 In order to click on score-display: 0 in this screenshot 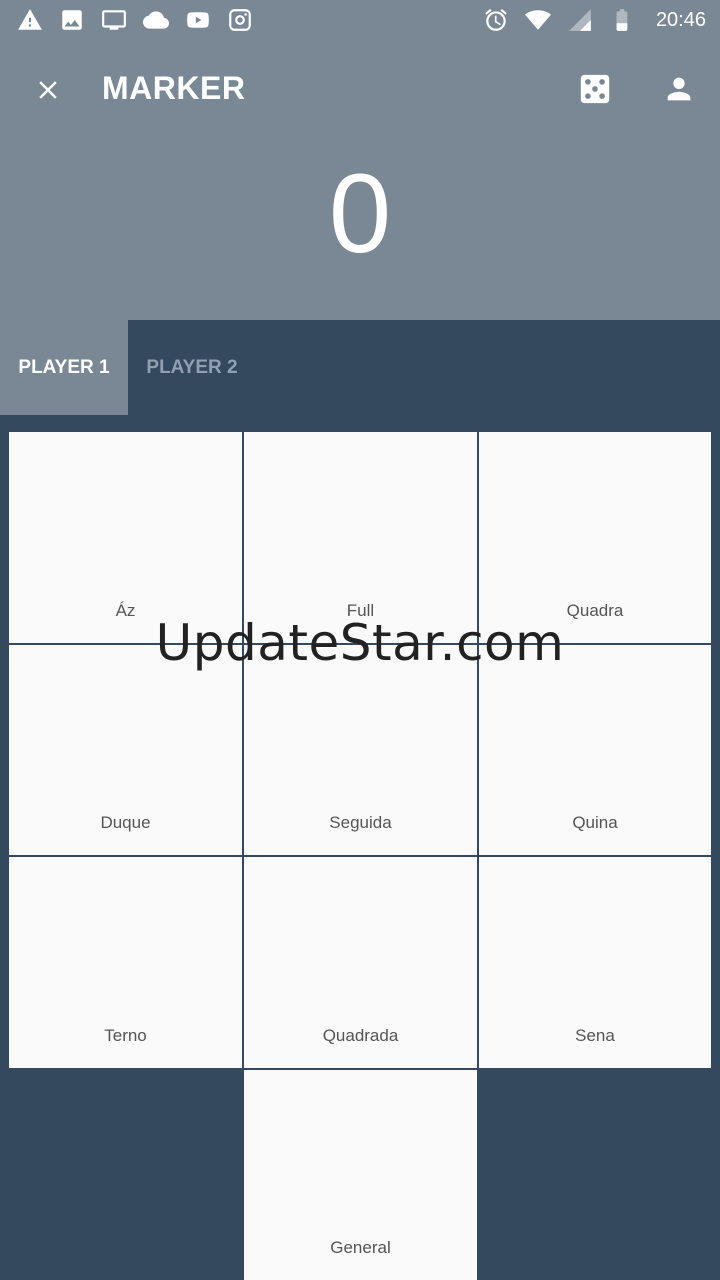, I will do `click(360, 213)`.